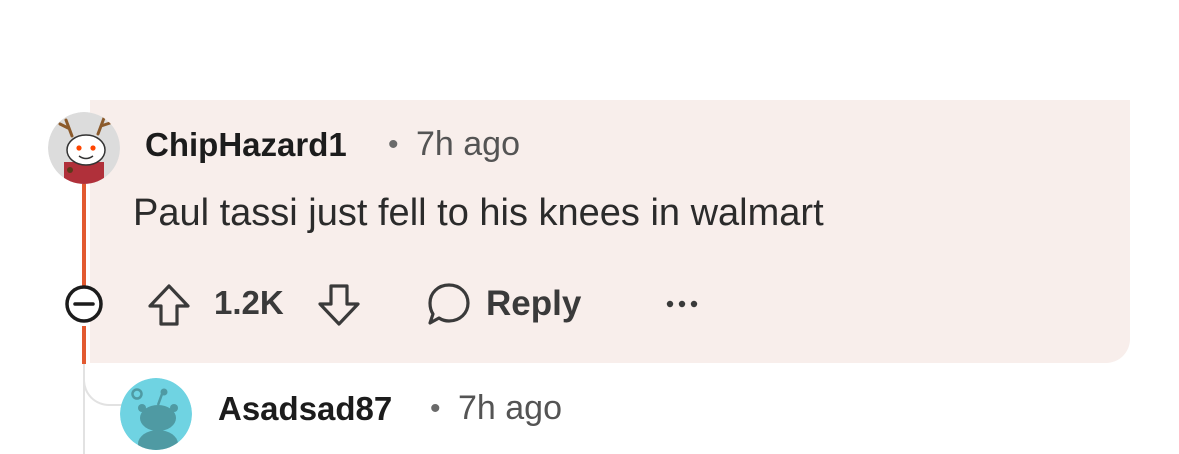 This screenshot has width=1179, height=454. I want to click on downvote-button, so click(339, 305).